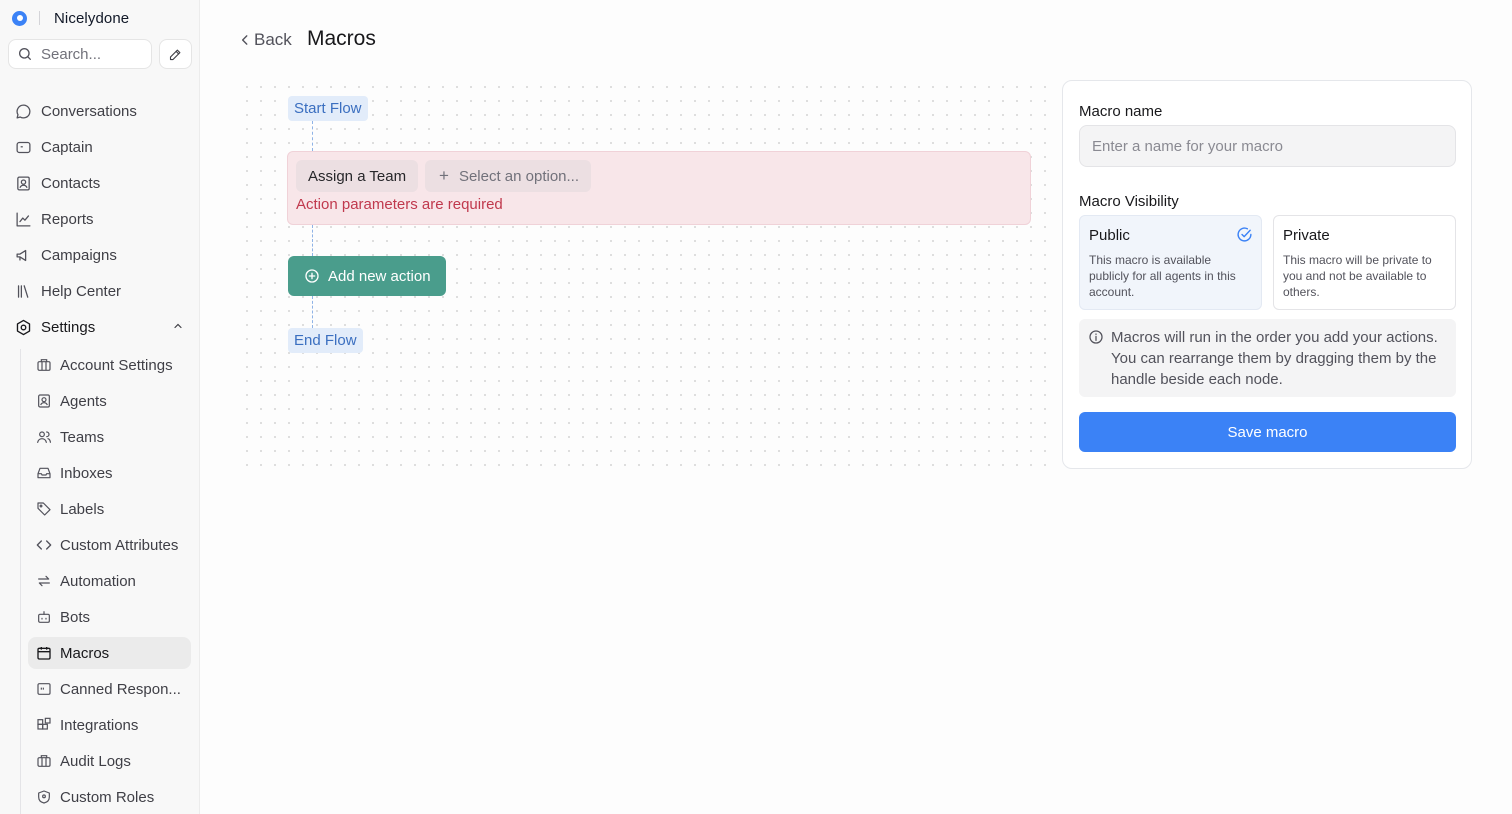 This screenshot has width=1512, height=814. What do you see at coordinates (1244, 234) in the screenshot?
I see `check-circle-icon` at bounding box center [1244, 234].